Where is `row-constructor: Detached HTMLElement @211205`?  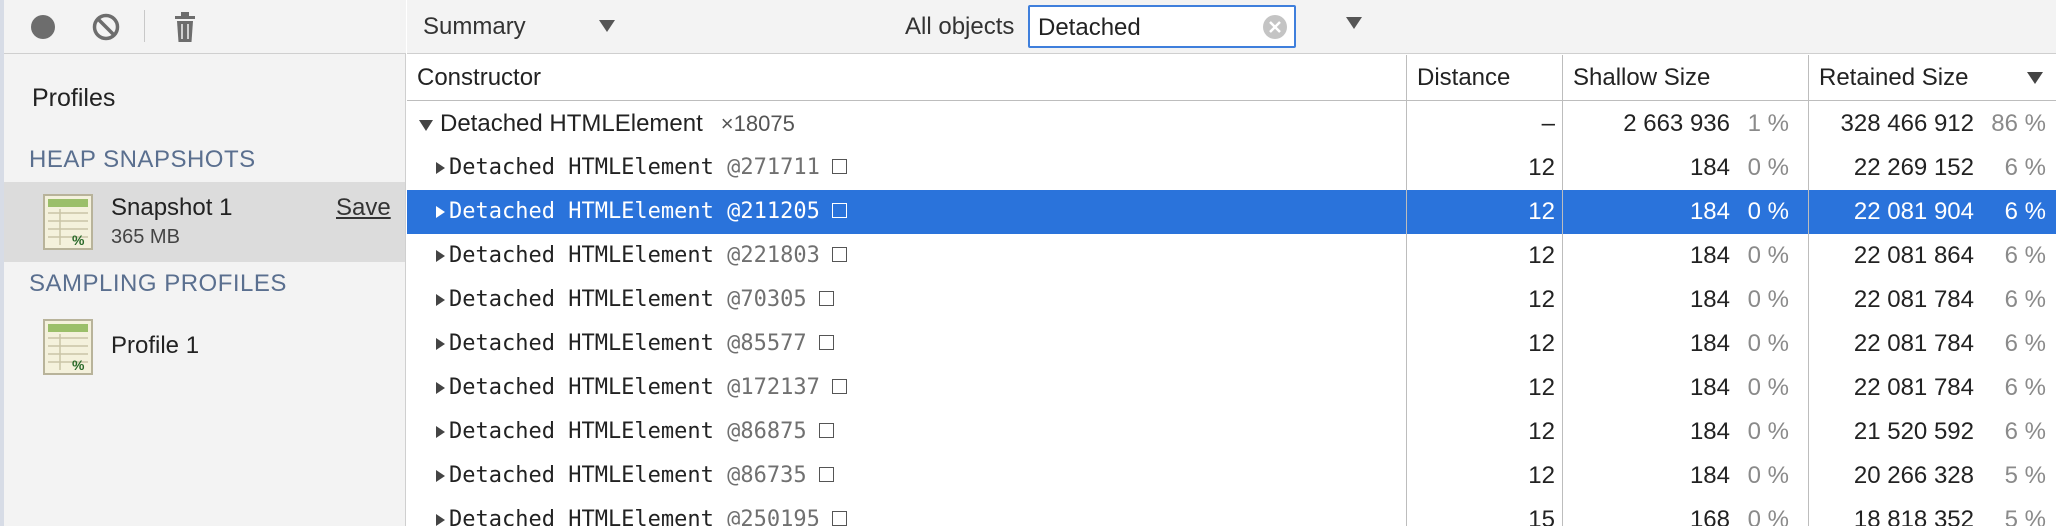
row-constructor: Detached HTMLElement @211205 is located at coordinates (648, 212).